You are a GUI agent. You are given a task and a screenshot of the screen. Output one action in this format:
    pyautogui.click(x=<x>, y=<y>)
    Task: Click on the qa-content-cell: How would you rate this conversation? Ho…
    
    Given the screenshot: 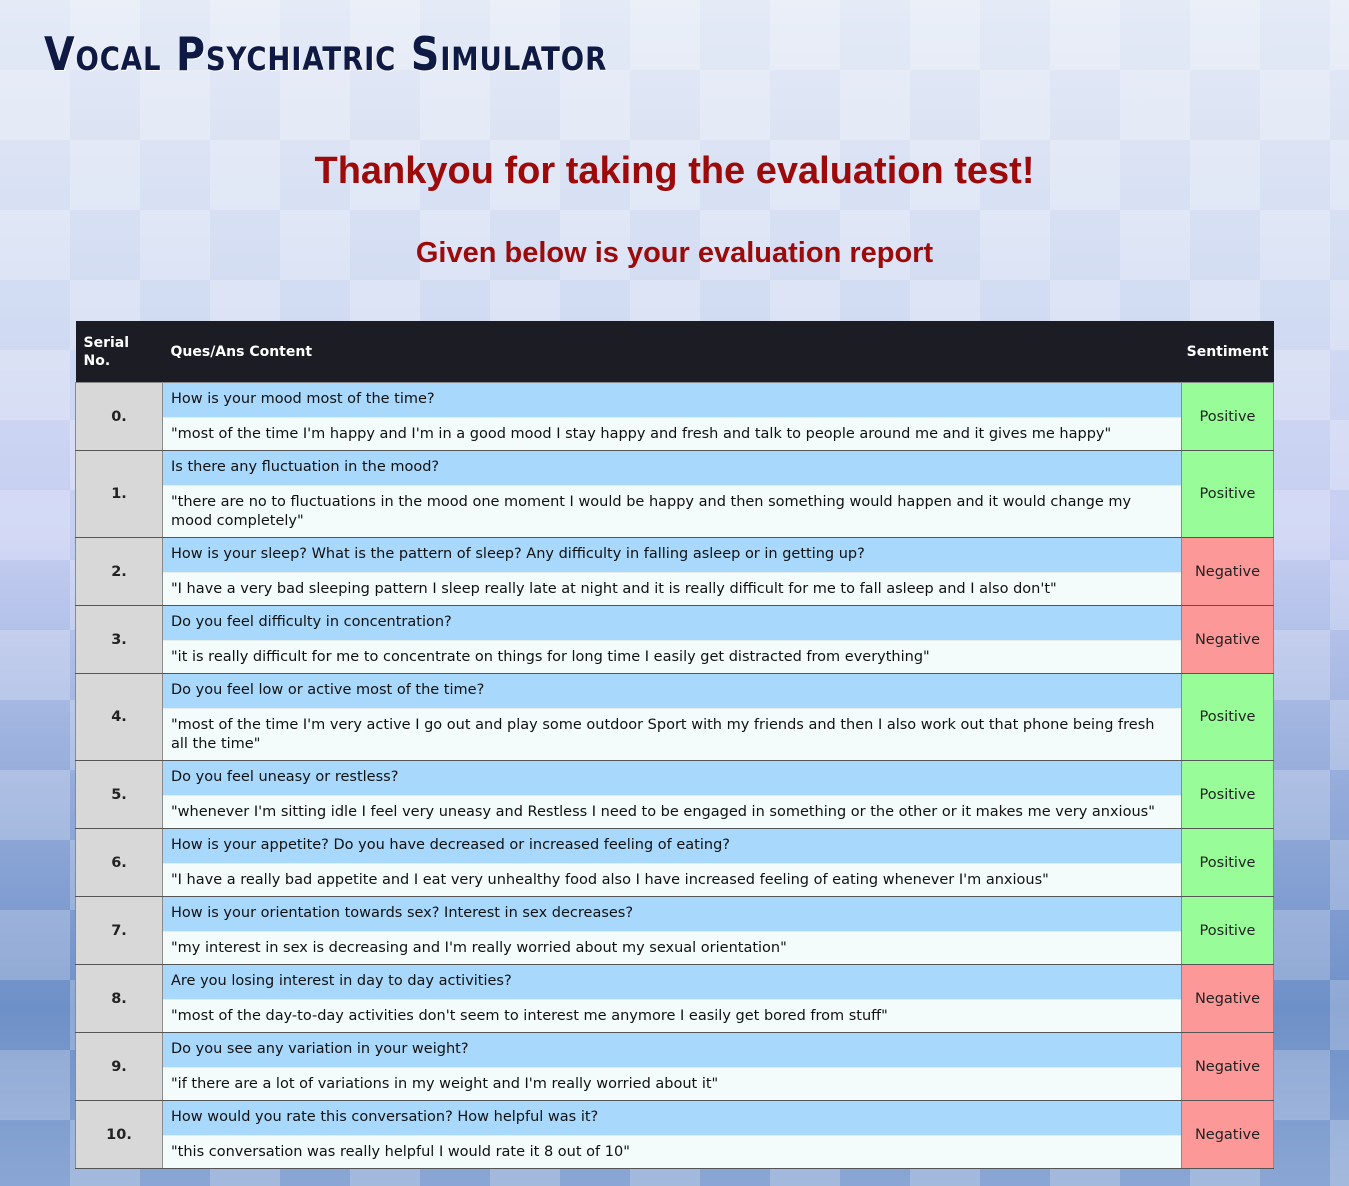 What is the action you would take?
    pyautogui.click(x=672, y=1134)
    